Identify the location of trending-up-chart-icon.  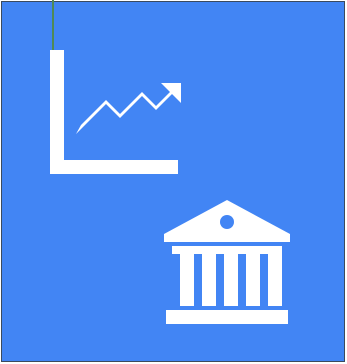
(115, 112).